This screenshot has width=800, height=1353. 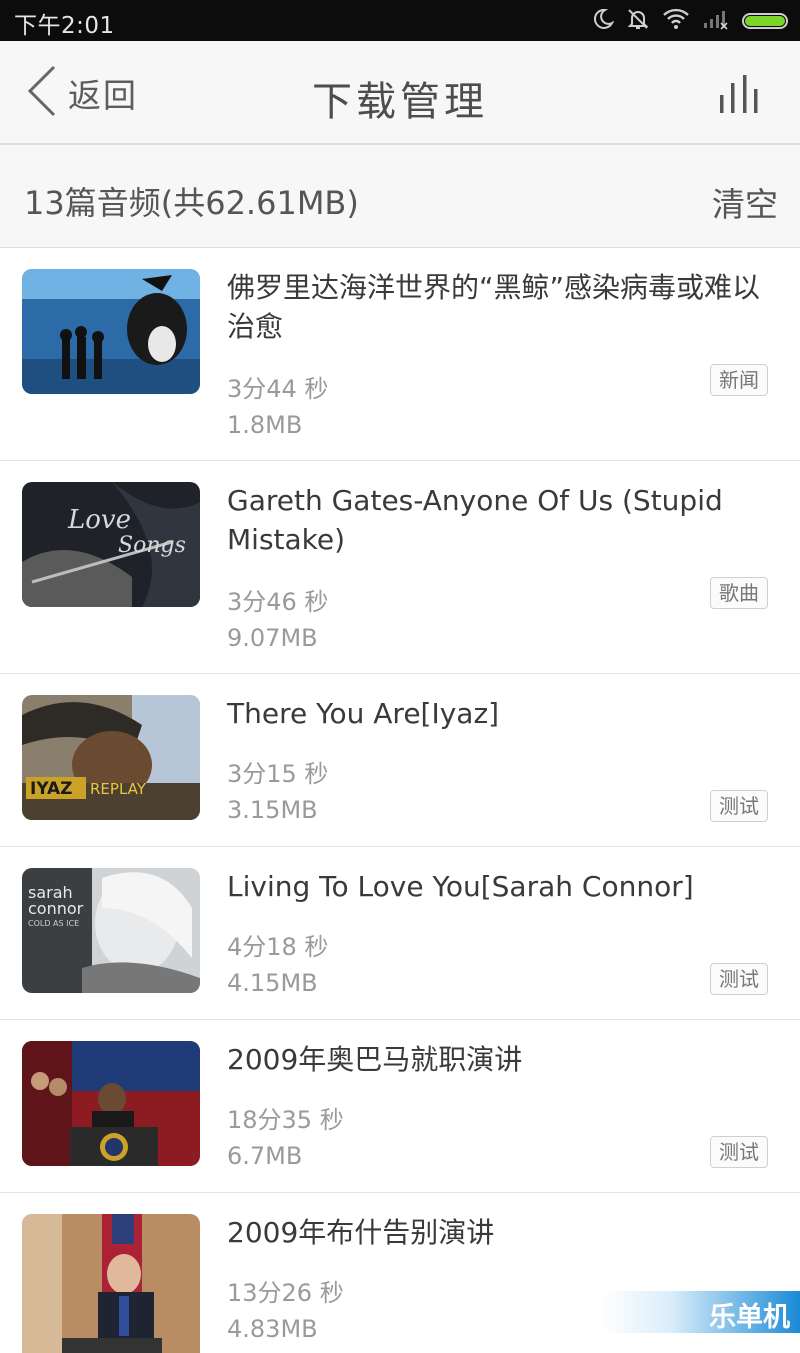 I want to click on item-size: 4.83MB, so click(x=272, y=1329).